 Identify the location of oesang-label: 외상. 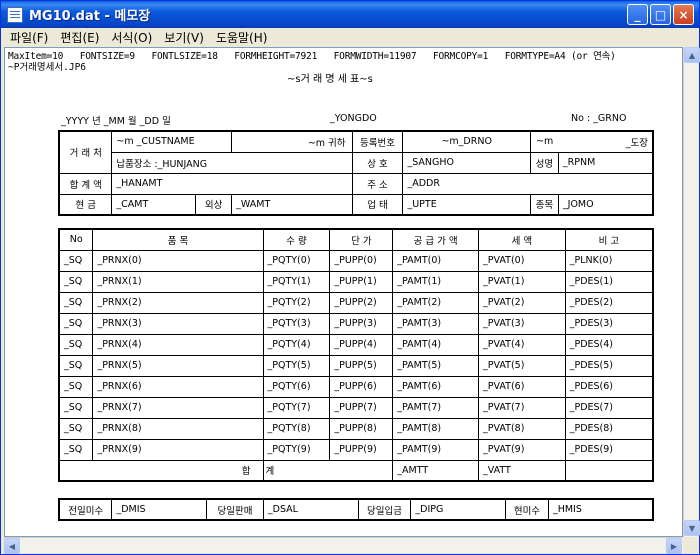
(214, 204).